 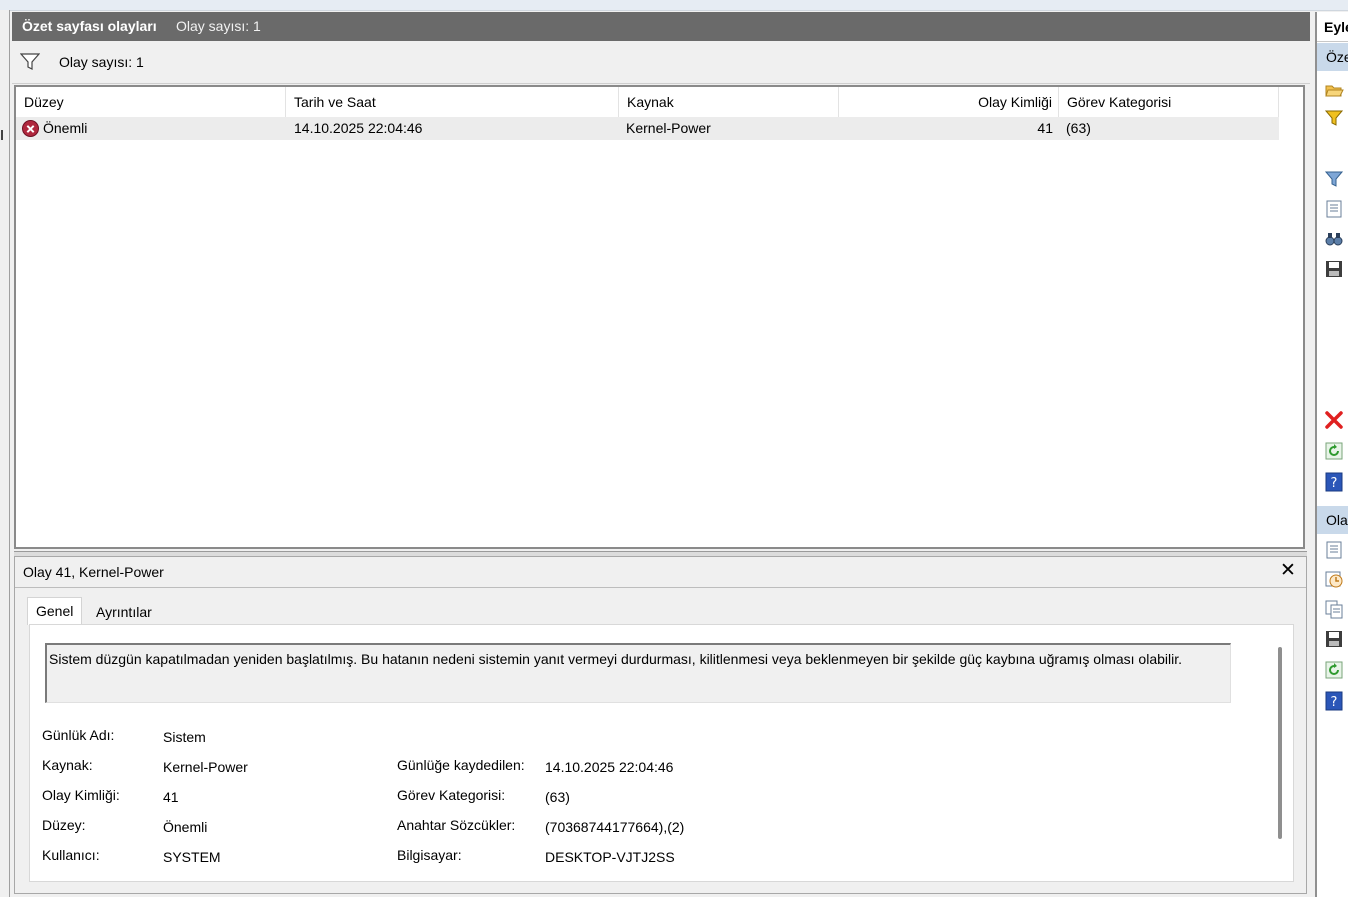 I want to click on row-event-id: 41, so click(x=1045, y=128).